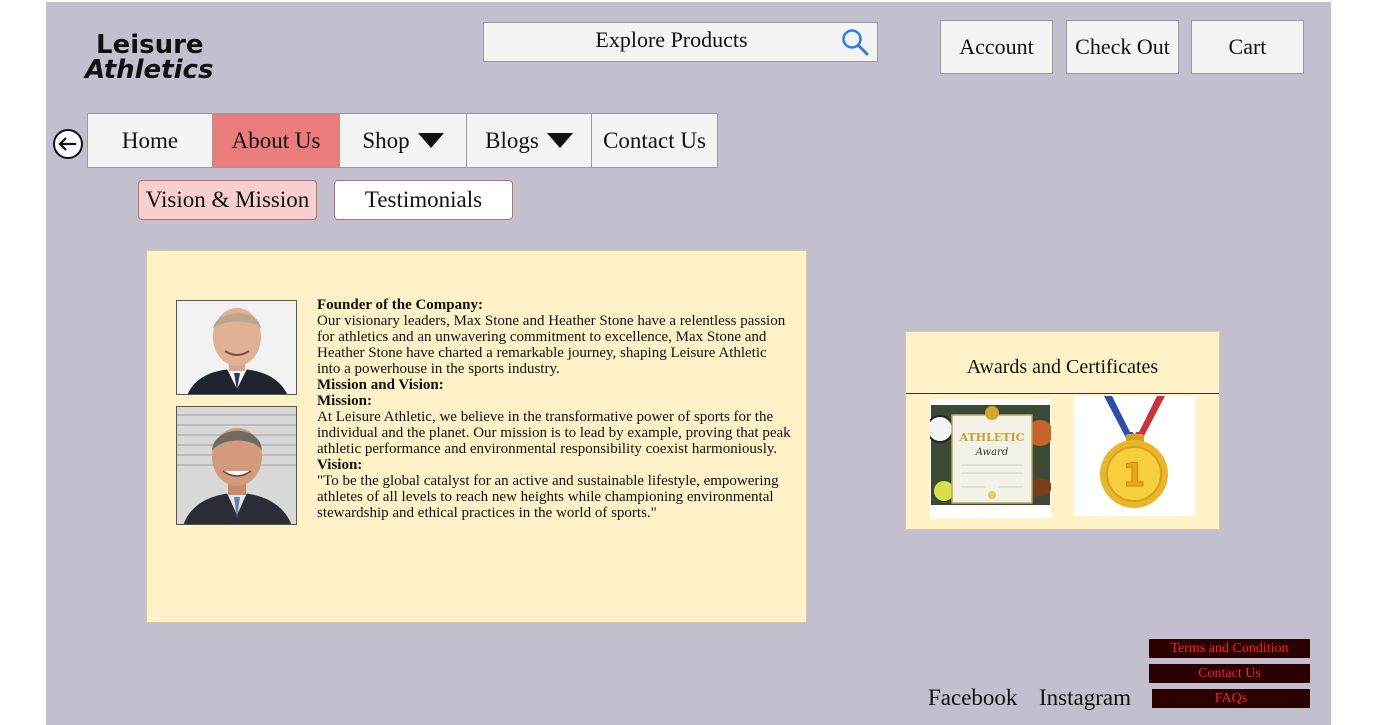 This screenshot has height=725, width=1376. I want to click on nav-about-us: About Us, so click(276, 140).